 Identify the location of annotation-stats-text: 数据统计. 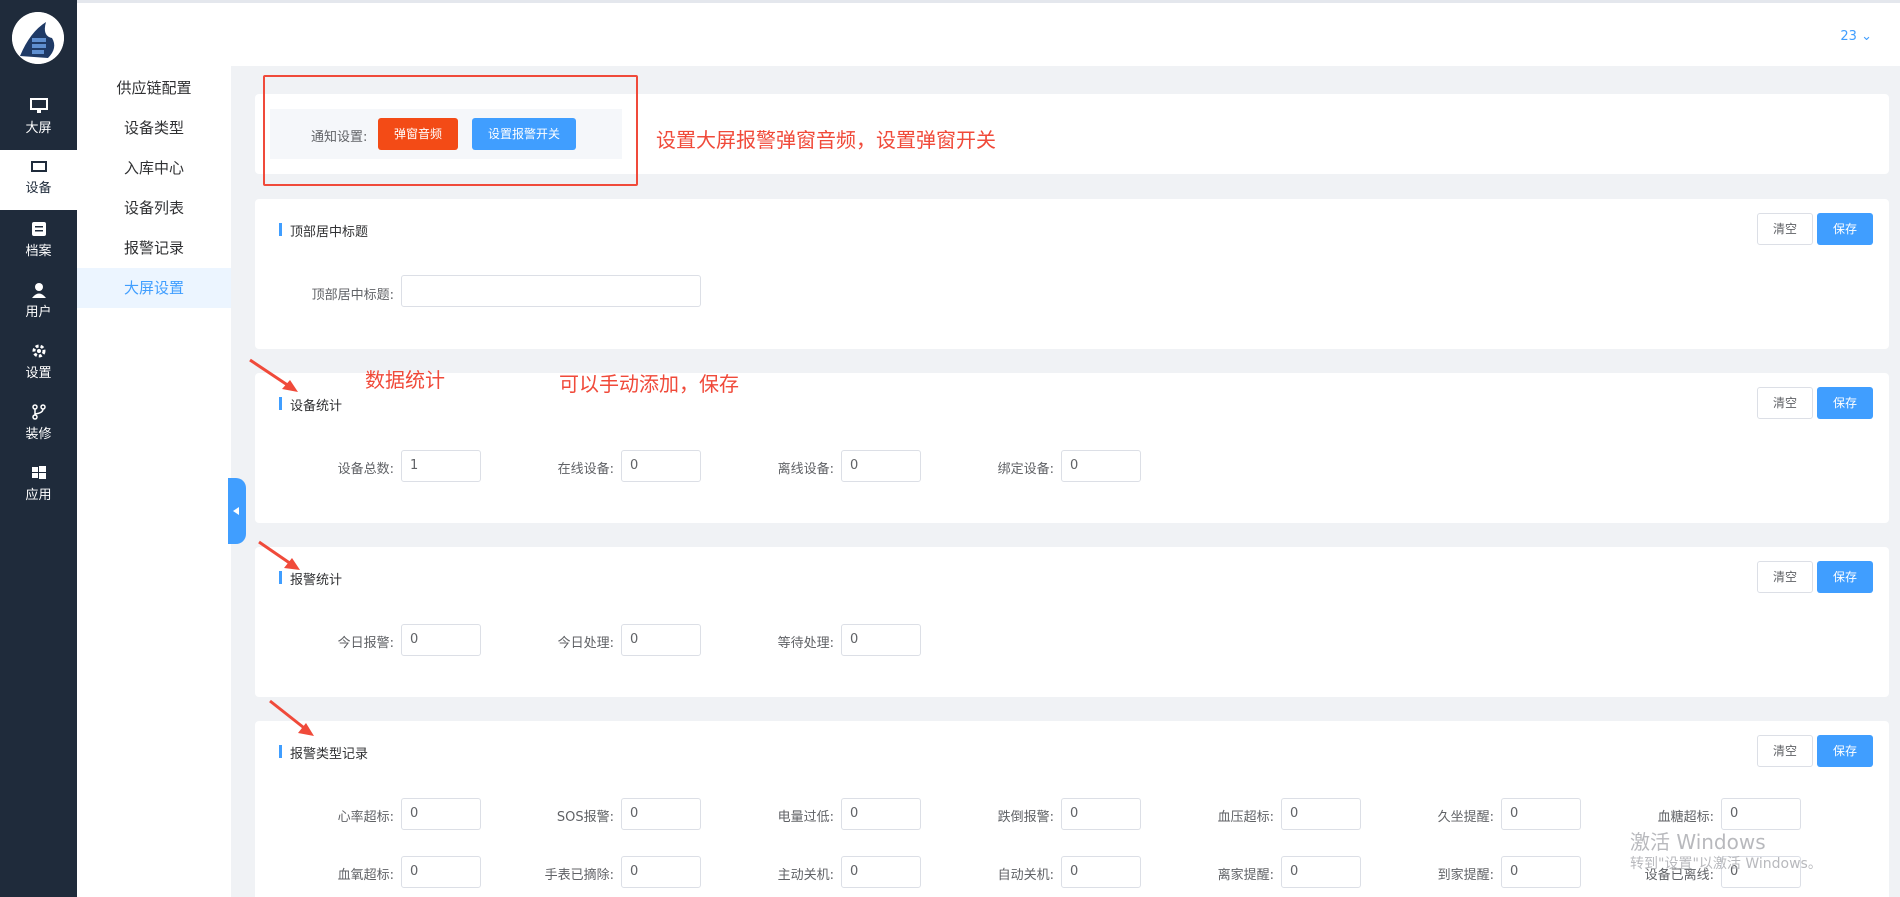
(405, 380).